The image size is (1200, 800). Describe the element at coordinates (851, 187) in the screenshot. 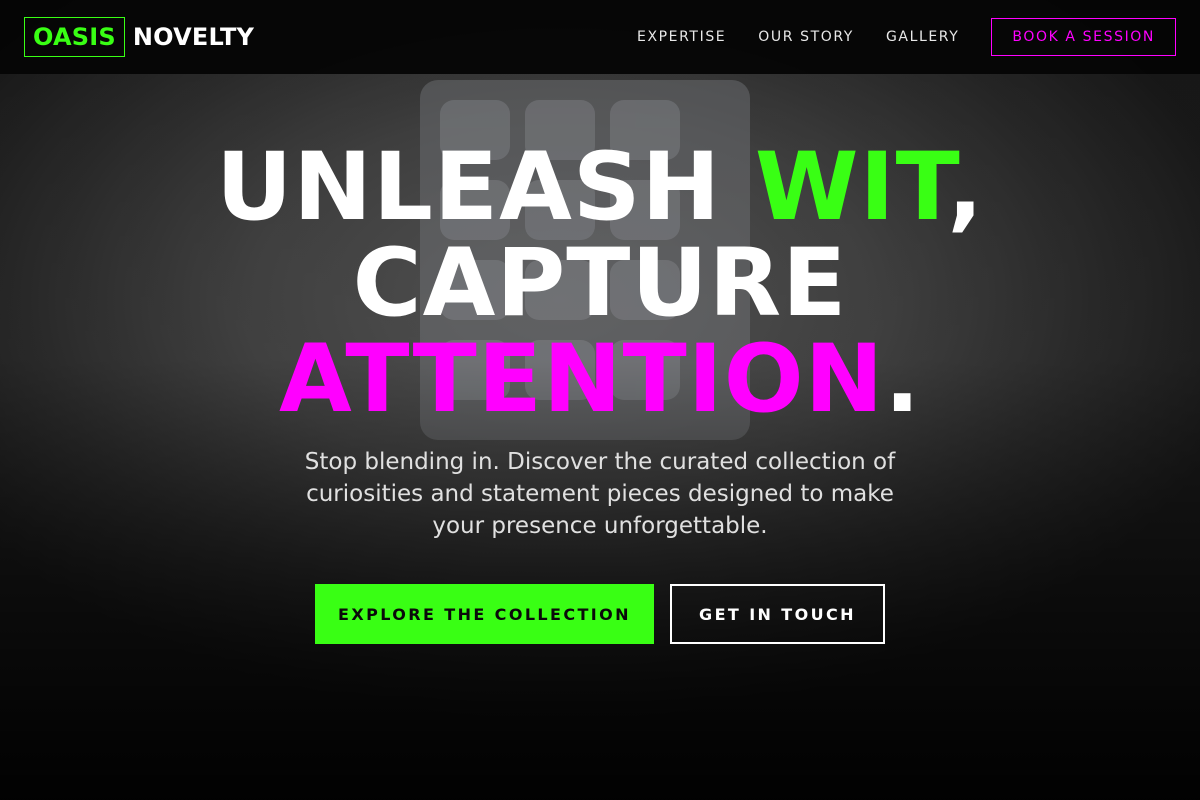

I see `headline-word-wit: WIT` at that location.